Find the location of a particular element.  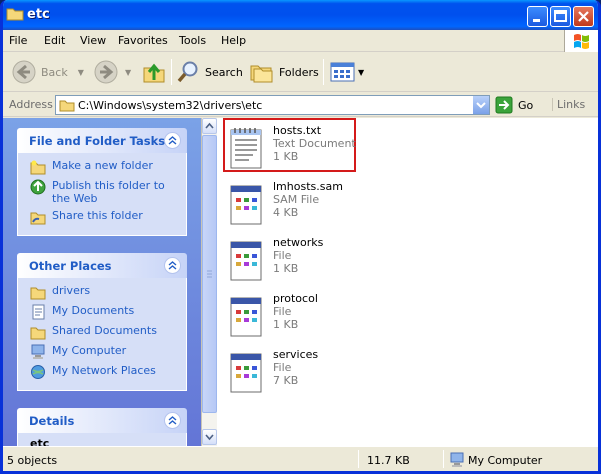

go-arrow-icon is located at coordinates (504, 105).